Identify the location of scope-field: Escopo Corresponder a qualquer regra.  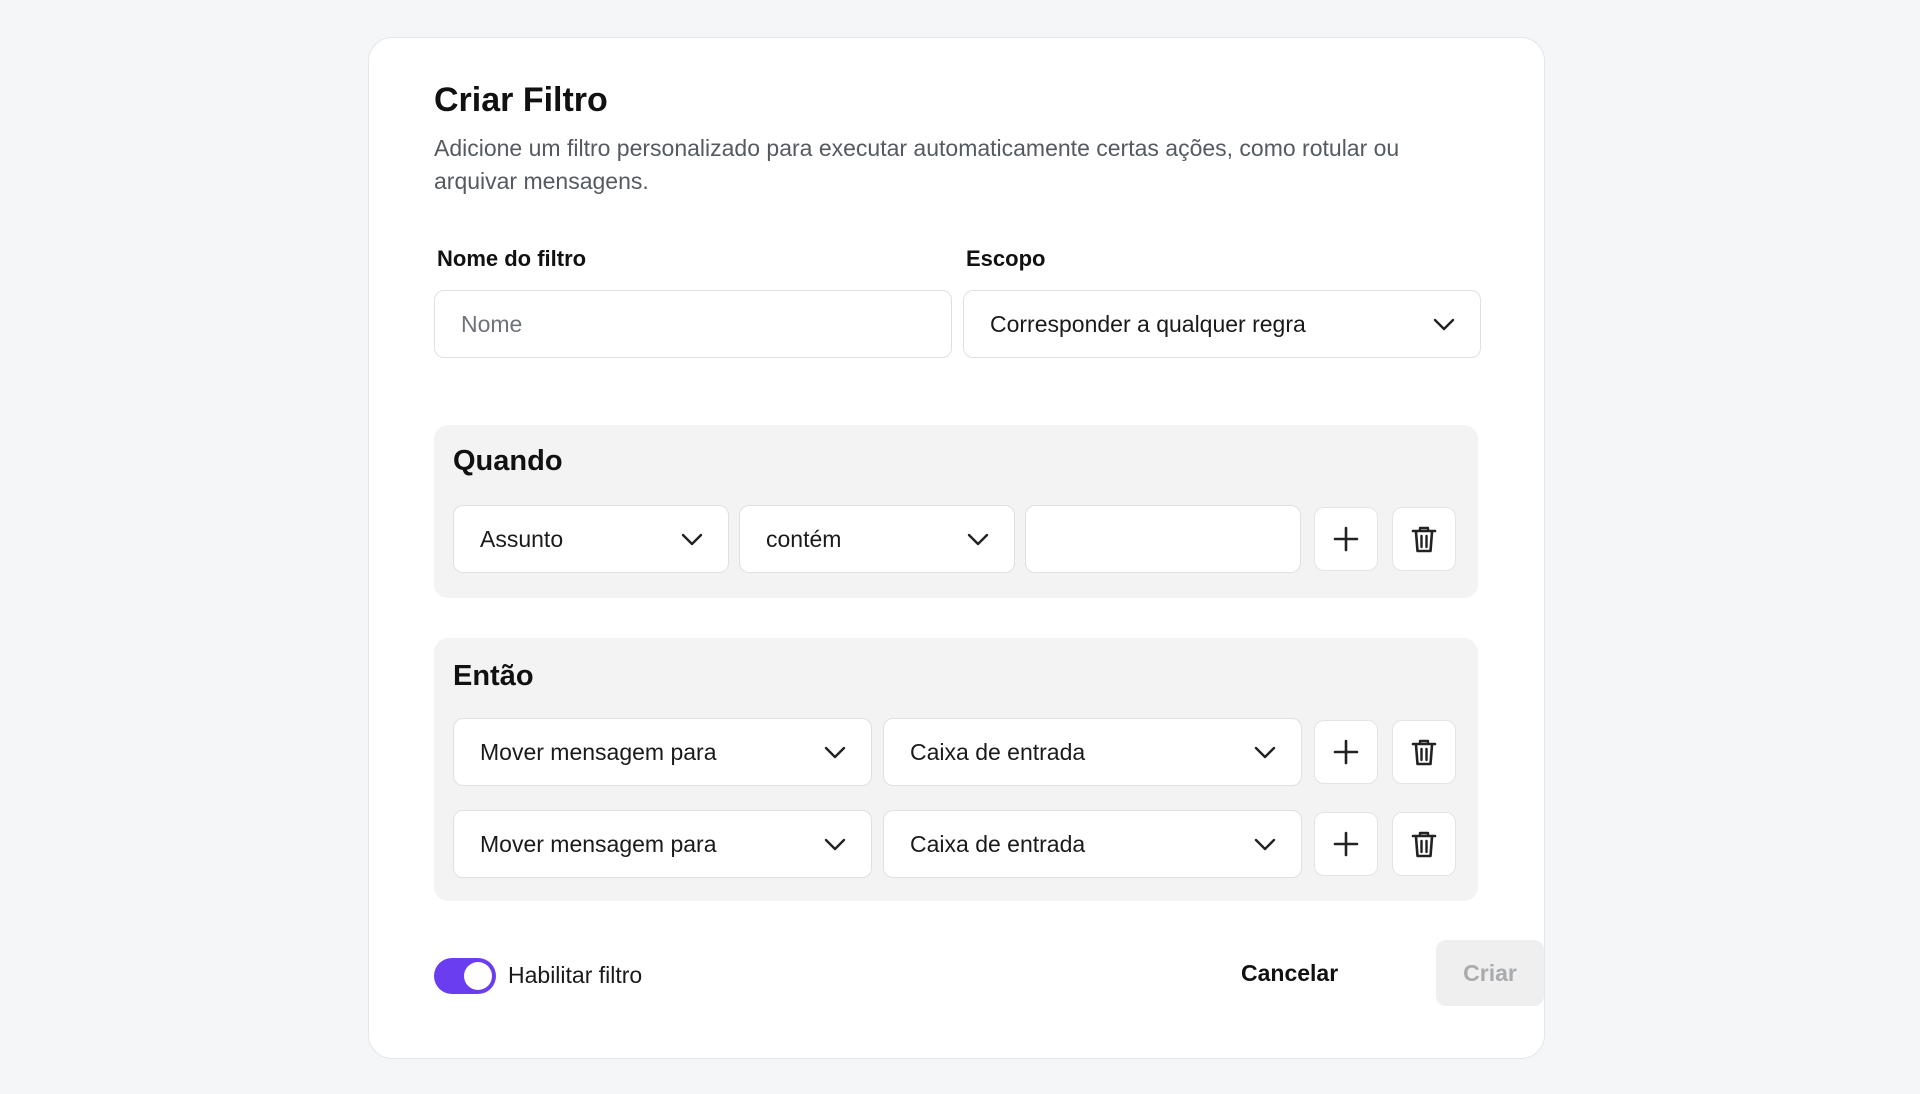
(1222, 301).